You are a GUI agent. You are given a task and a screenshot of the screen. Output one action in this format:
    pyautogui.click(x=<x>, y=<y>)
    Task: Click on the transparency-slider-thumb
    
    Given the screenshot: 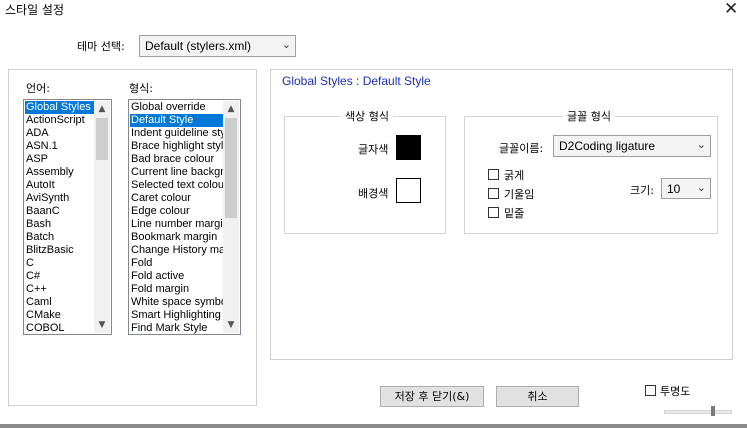 What is the action you would take?
    pyautogui.click(x=713, y=411)
    